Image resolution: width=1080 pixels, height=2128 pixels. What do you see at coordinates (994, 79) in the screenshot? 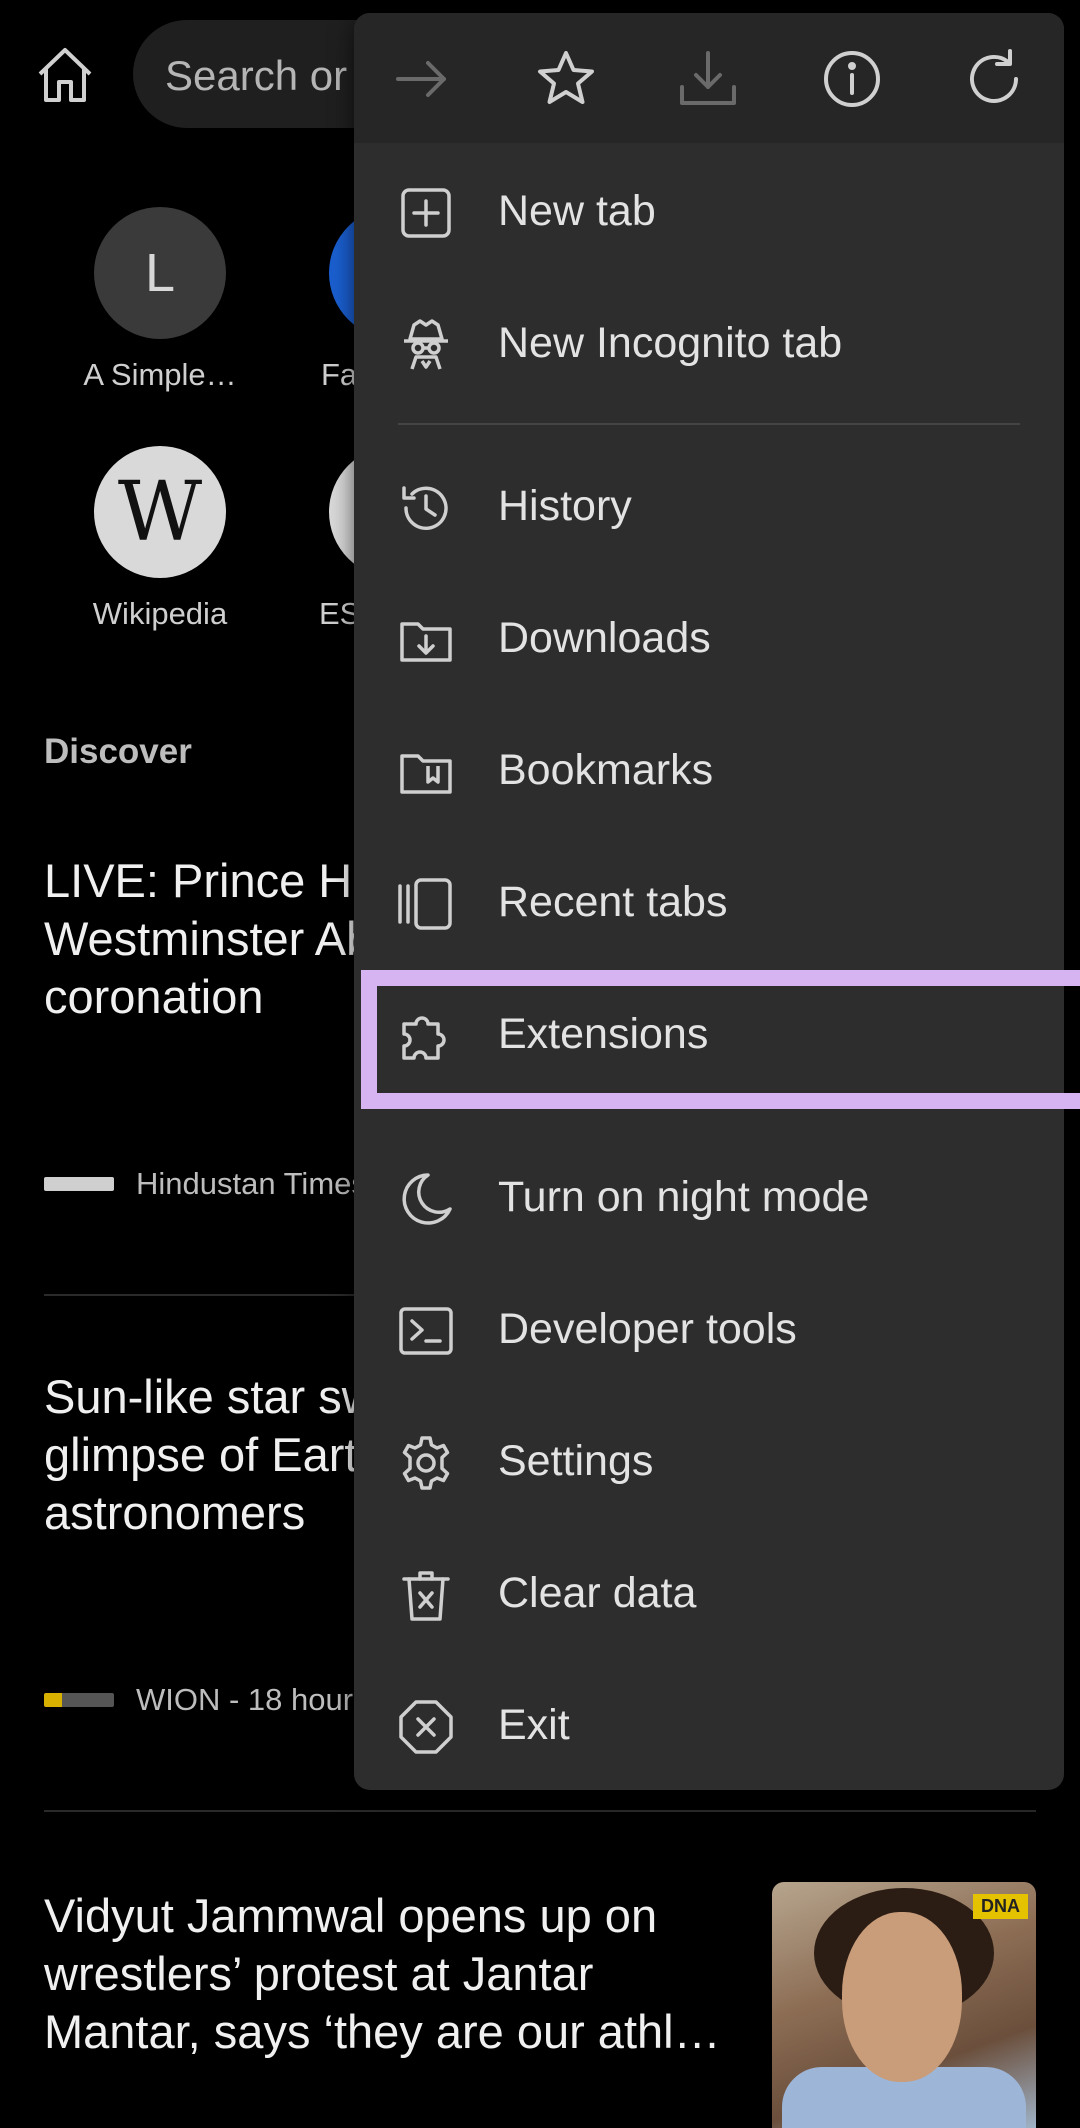
I see `reload-icon` at bounding box center [994, 79].